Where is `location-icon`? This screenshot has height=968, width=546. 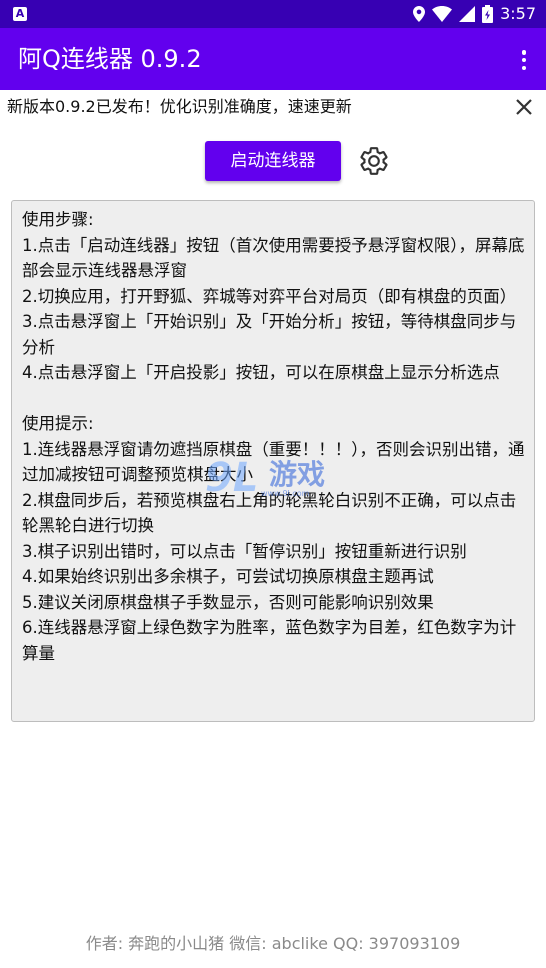 location-icon is located at coordinates (419, 14).